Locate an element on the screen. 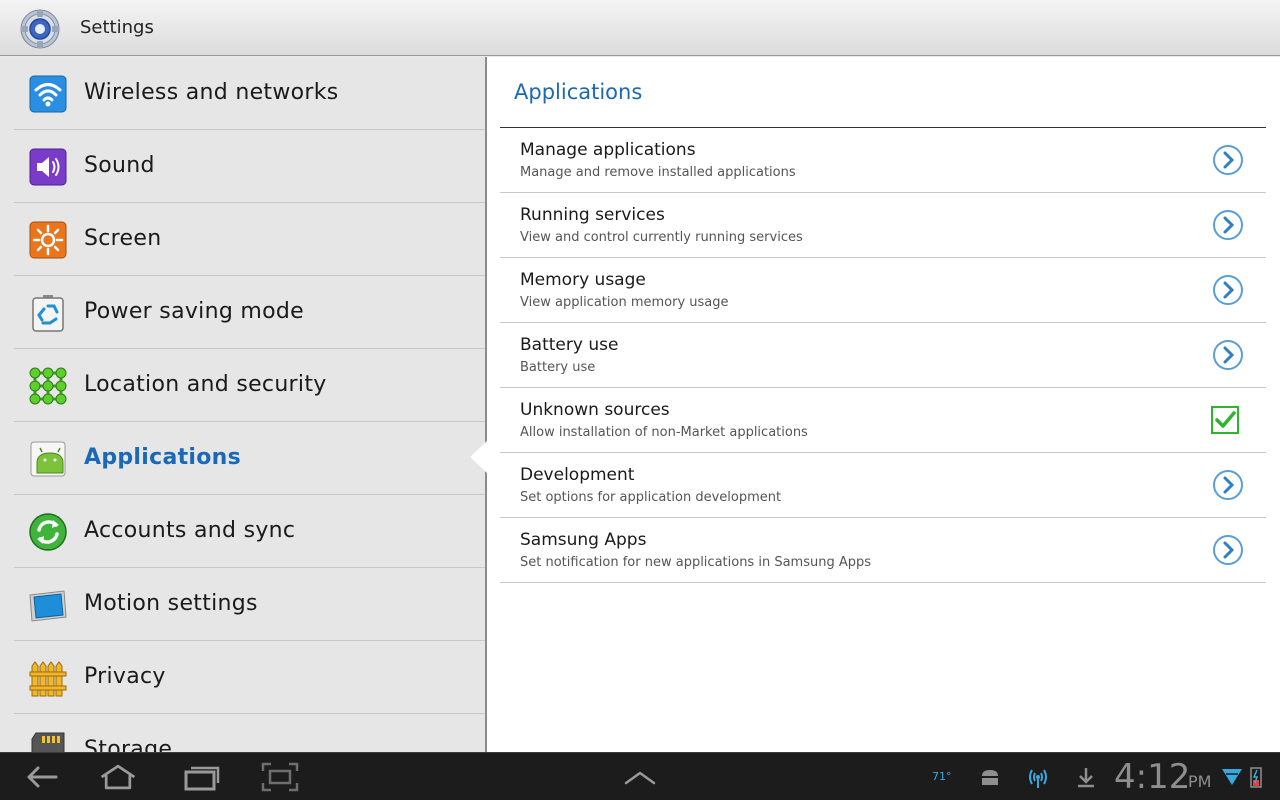  recycle-battery-icon is located at coordinates (48, 313).